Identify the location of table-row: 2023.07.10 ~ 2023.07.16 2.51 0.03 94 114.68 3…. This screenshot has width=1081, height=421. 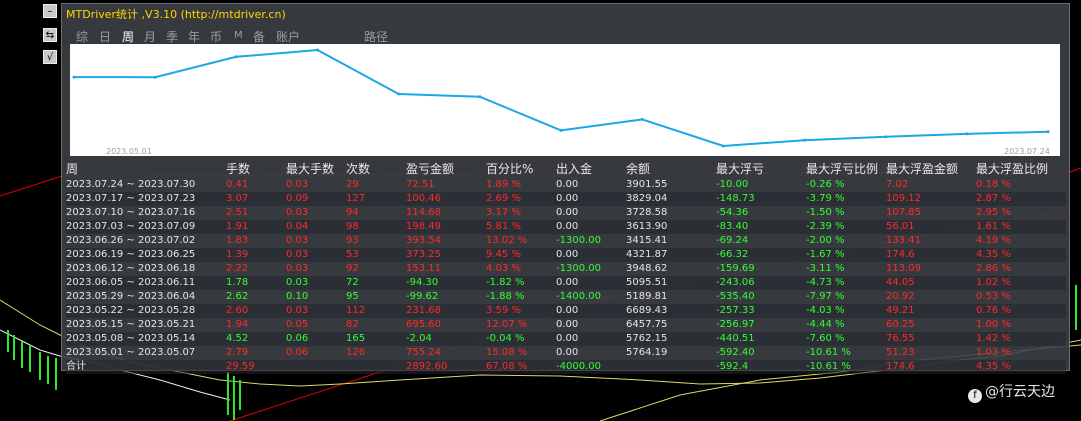
(566, 213).